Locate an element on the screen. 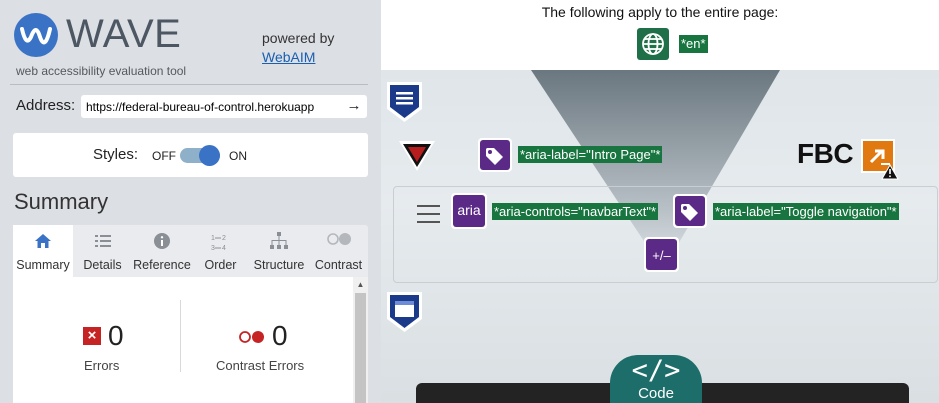 The image size is (939, 403). styles-label: Styles: is located at coordinates (116, 154).